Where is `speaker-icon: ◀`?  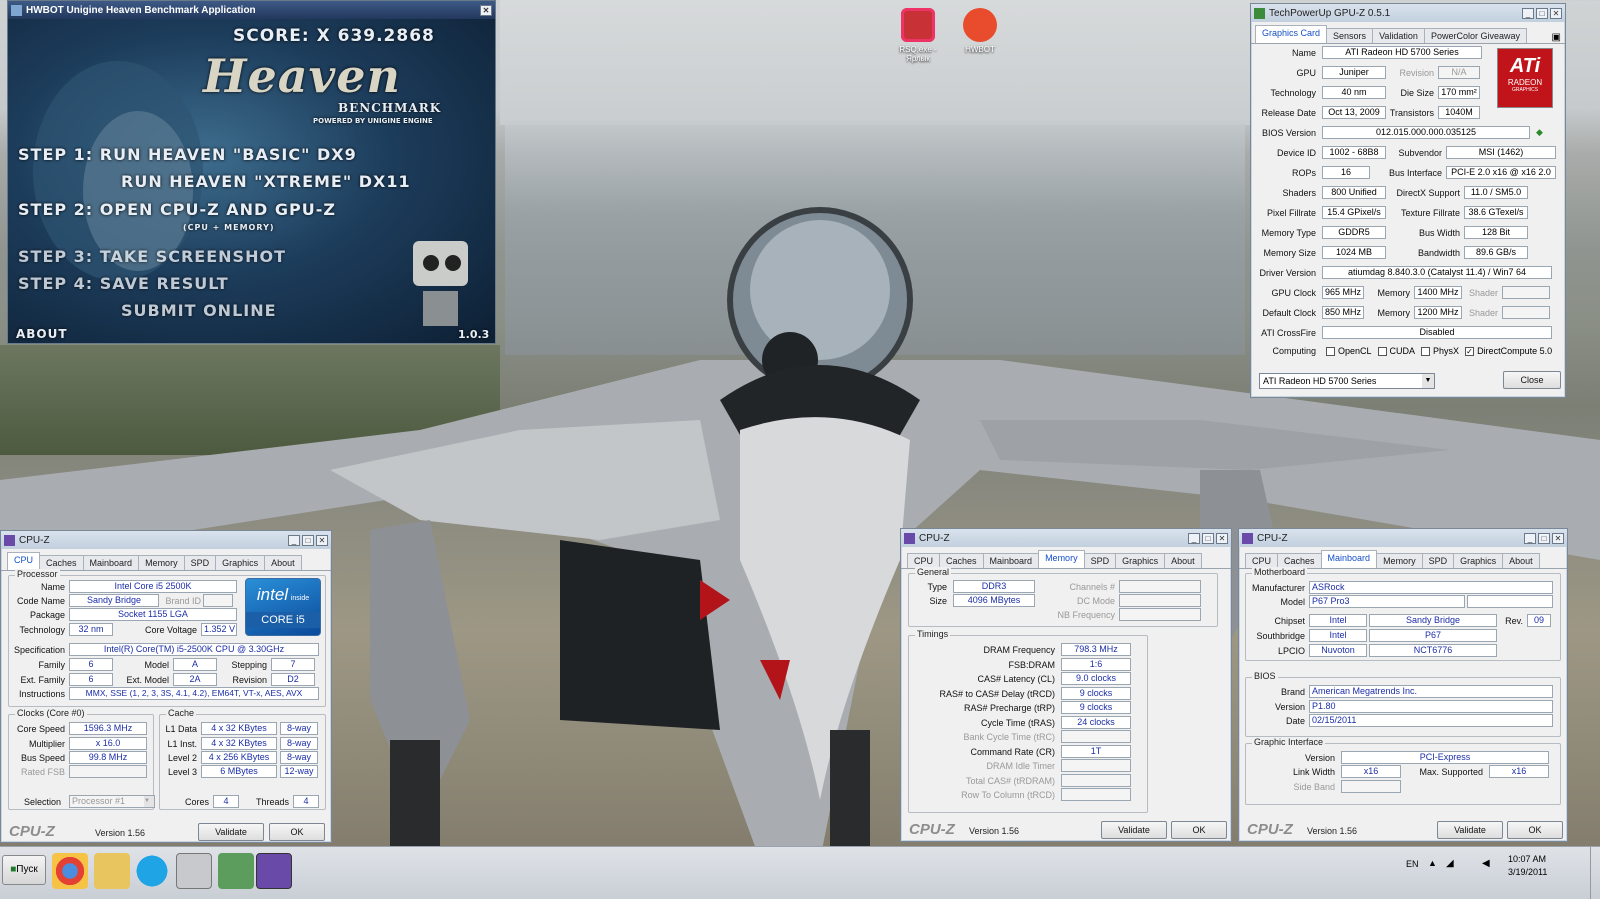 speaker-icon: ◀ is located at coordinates (1486, 863).